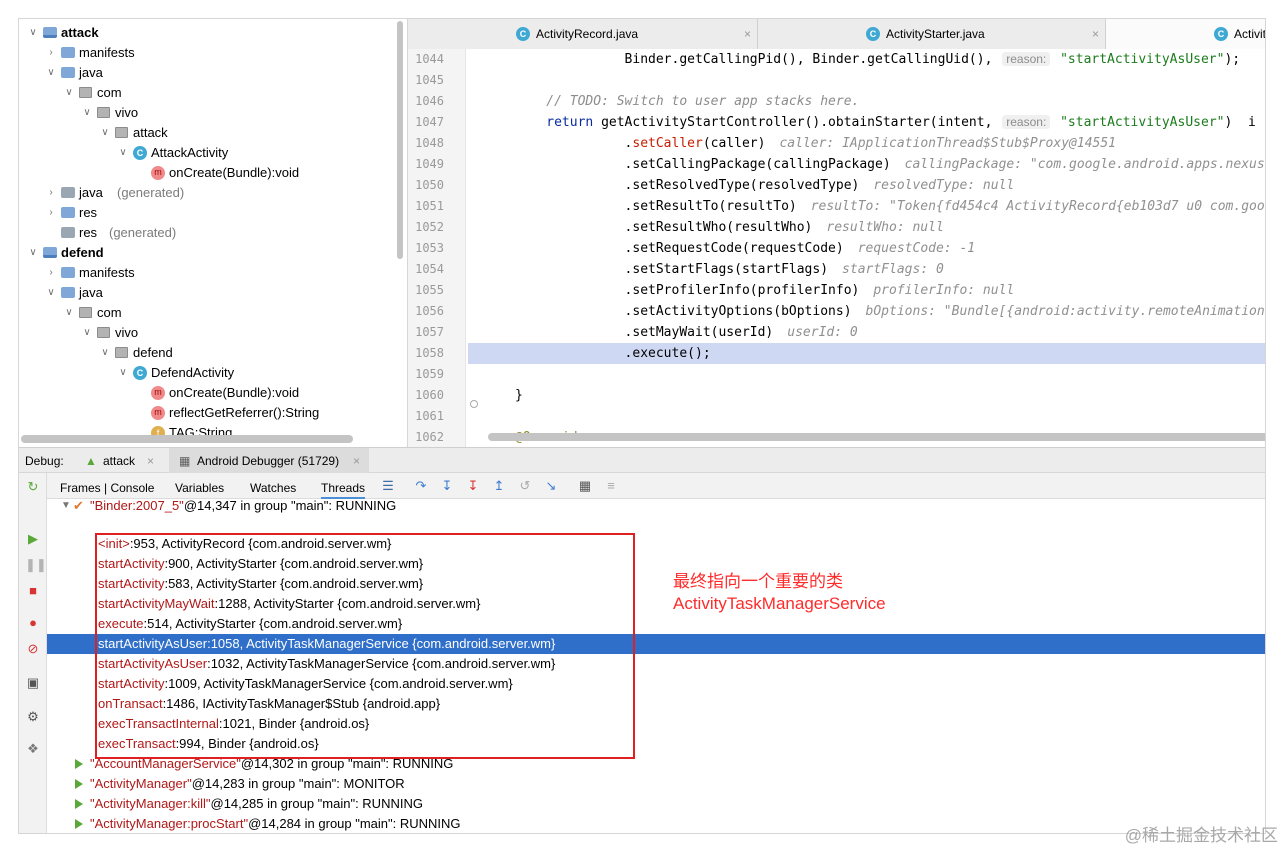 This screenshot has height=852, width=1284. Describe the element at coordinates (165, 763) in the screenshot. I see `thread-name: "AccountManagerService"` at that location.